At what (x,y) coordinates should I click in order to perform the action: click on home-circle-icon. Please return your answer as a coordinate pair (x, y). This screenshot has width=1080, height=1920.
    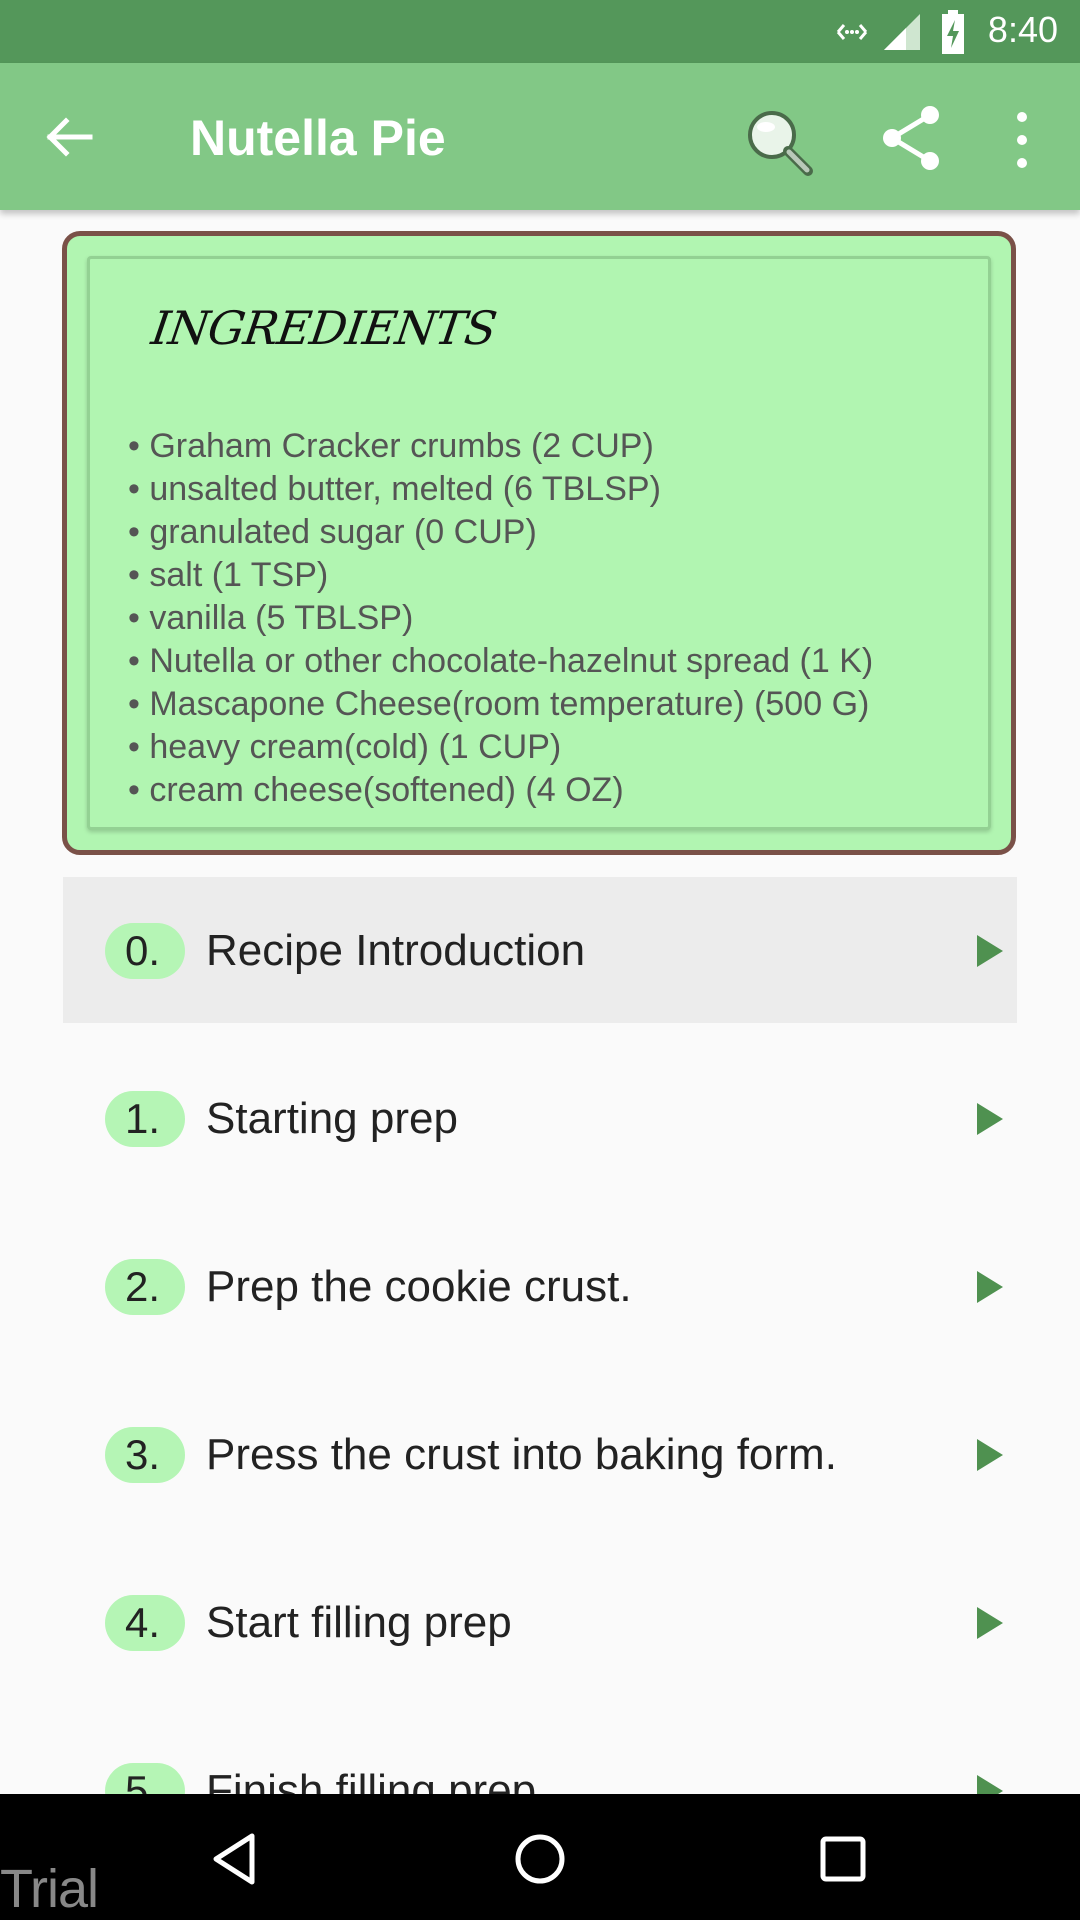
    Looking at the image, I should click on (540, 1859).